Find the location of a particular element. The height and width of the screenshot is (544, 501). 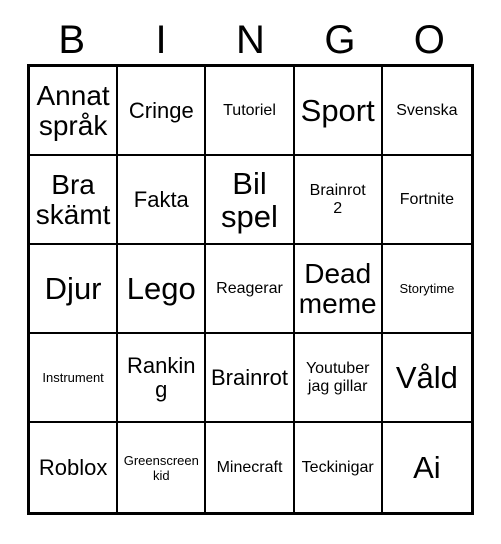

bingo-cell: Våld is located at coordinates (426, 378).